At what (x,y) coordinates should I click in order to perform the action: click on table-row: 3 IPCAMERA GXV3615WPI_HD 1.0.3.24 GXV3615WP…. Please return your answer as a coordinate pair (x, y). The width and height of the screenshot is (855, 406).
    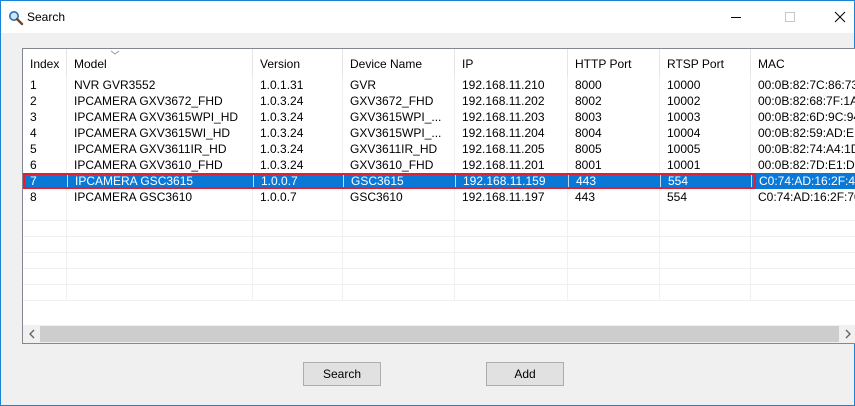
    Looking at the image, I should click on (439, 117).